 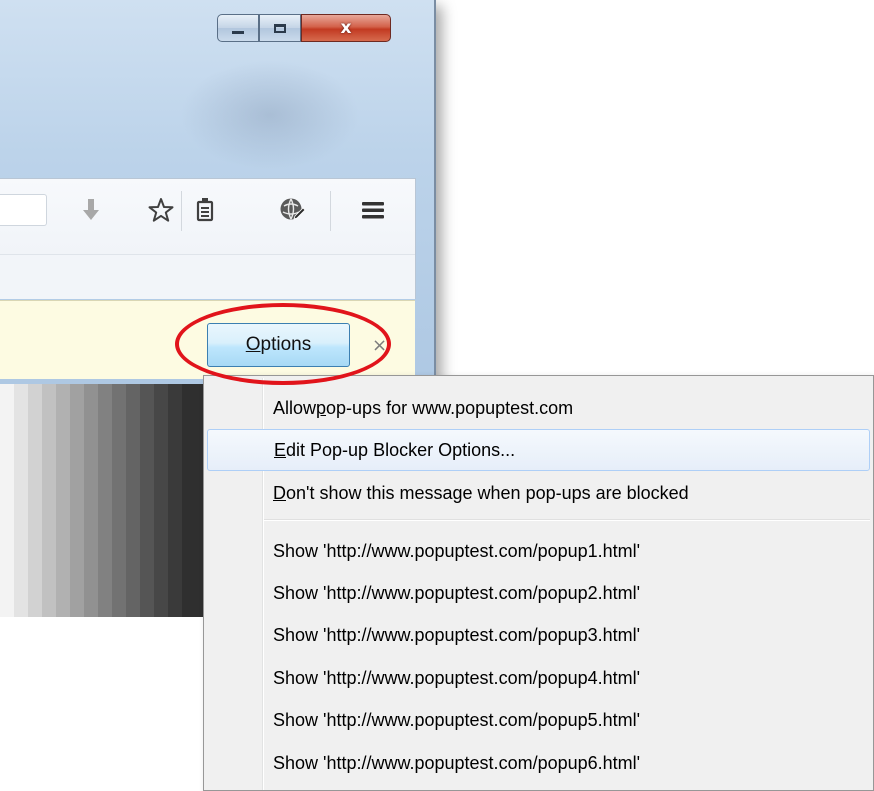 I want to click on options-button: Options, so click(x=278, y=345).